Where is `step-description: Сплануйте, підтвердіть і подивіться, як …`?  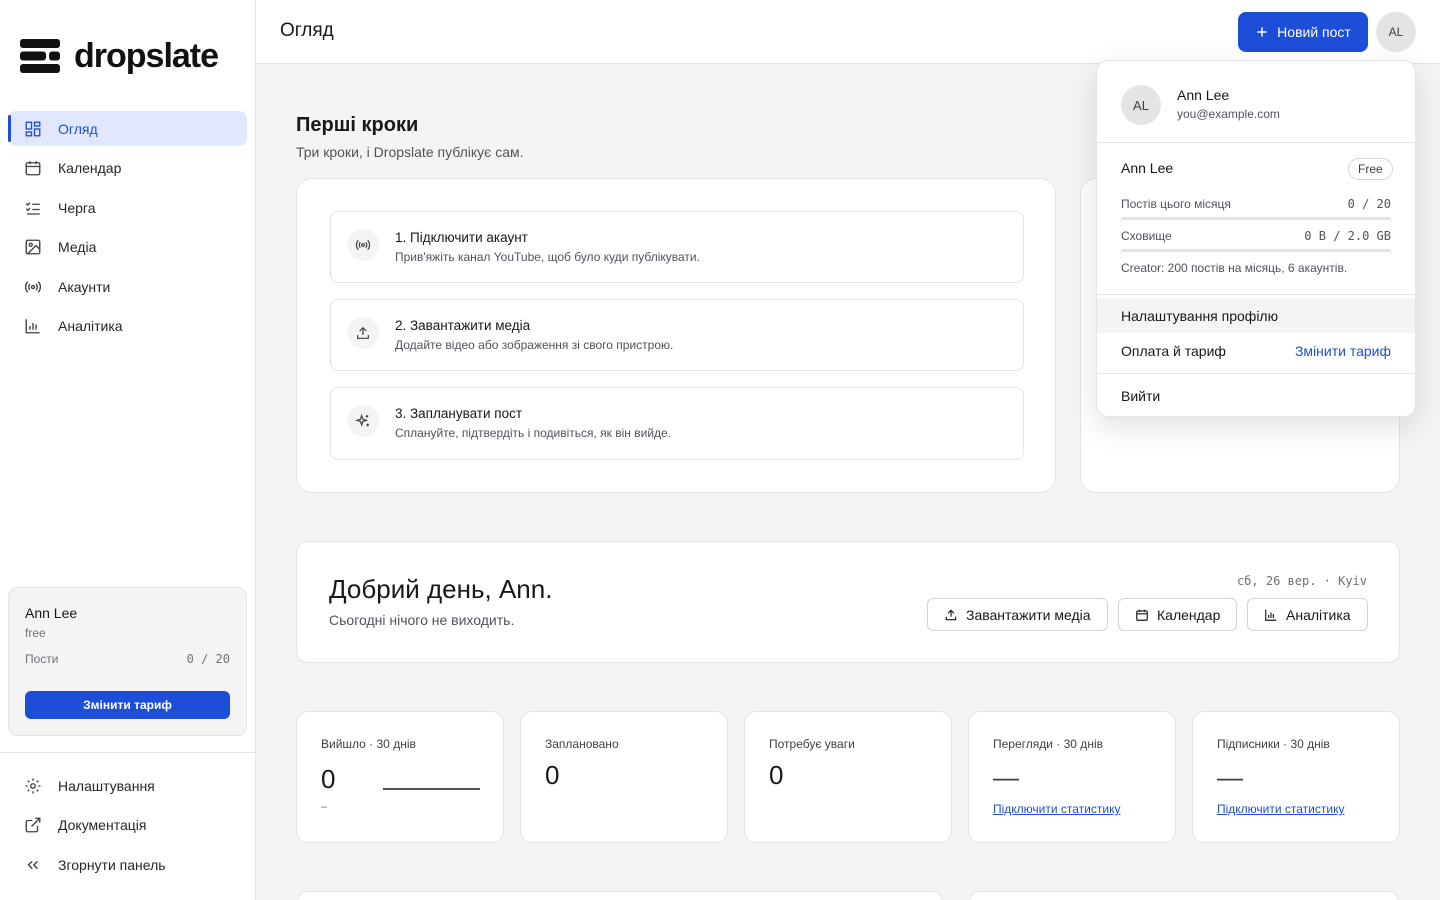 step-description: Сплануйте, підтвердіть і подивіться, як … is located at coordinates (533, 433).